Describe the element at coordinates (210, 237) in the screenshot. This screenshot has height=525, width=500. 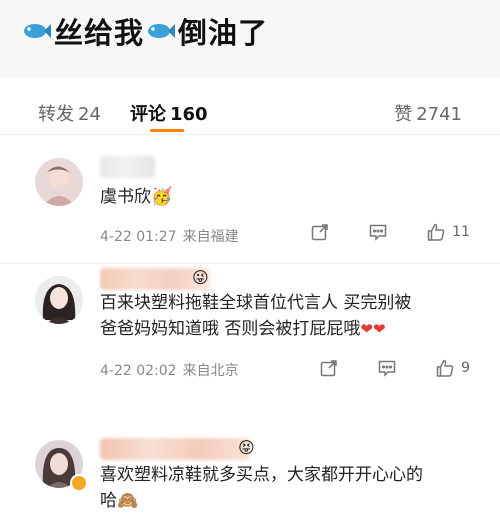
I see `comment-location: 来自福建` at that location.